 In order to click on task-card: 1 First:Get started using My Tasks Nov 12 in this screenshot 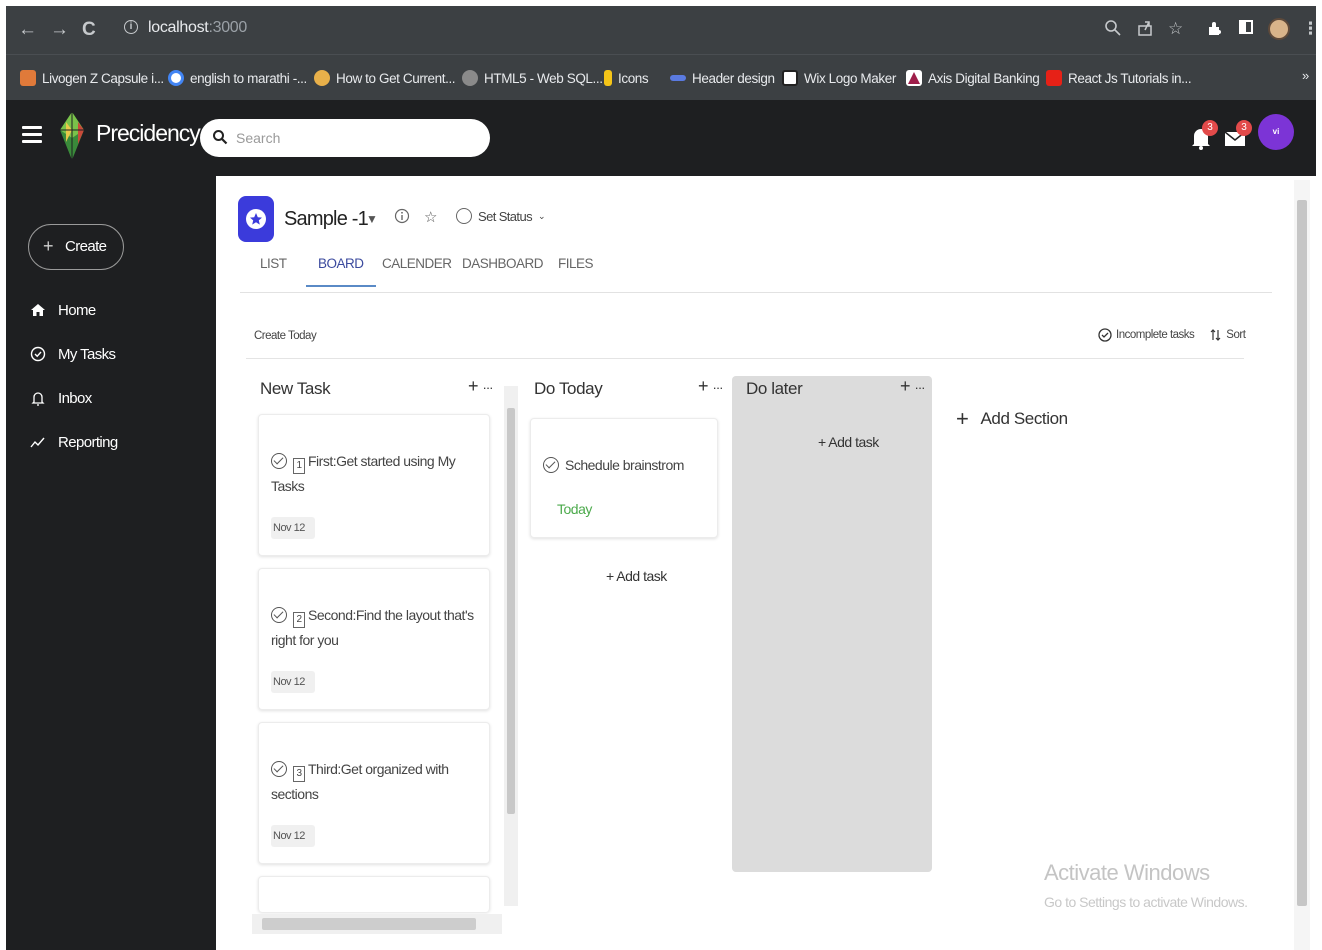, I will do `click(374, 485)`.